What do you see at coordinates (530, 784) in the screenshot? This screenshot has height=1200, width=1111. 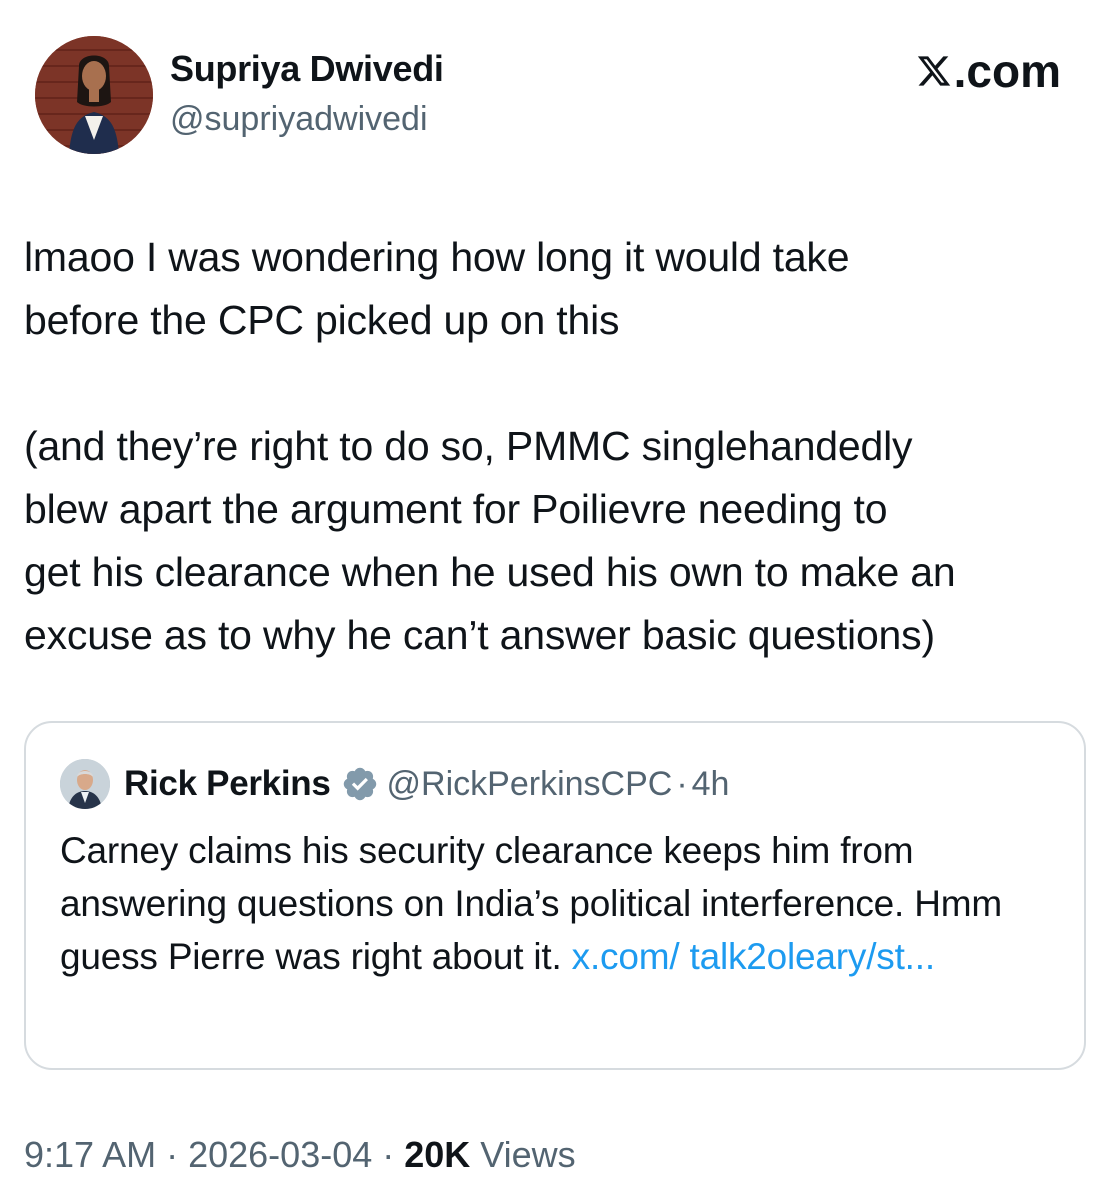 I see `quote-author-handle: @RickPerkinsCPC` at bounding box center [530, 784].